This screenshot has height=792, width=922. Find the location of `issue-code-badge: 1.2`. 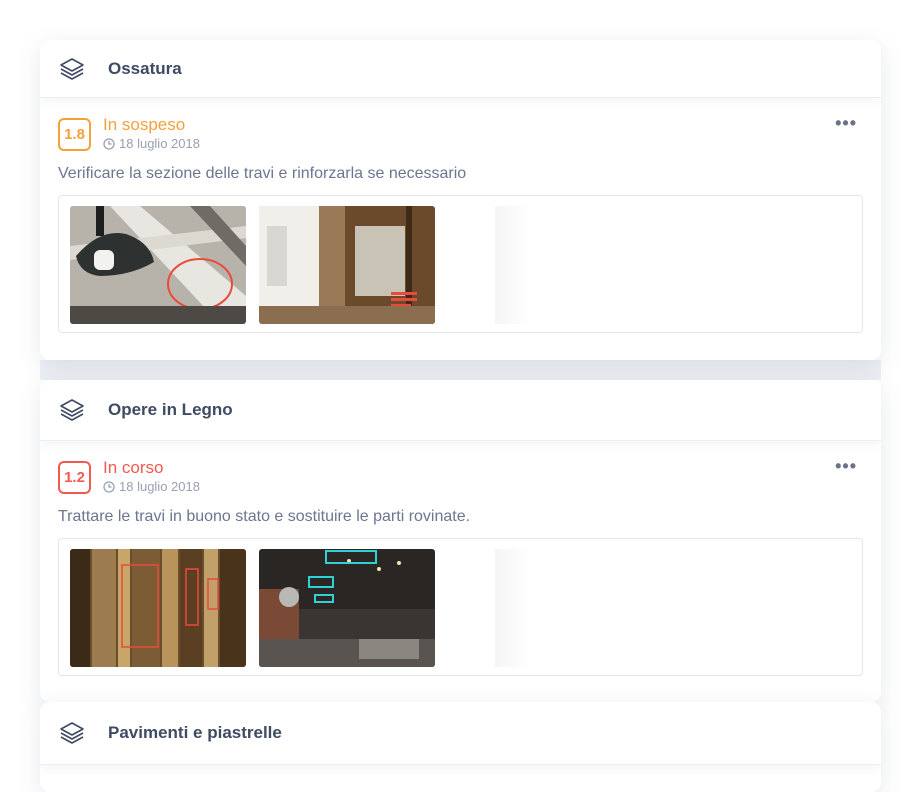

issue-code-badge: 1.2 is located at coordinates (74, 477).